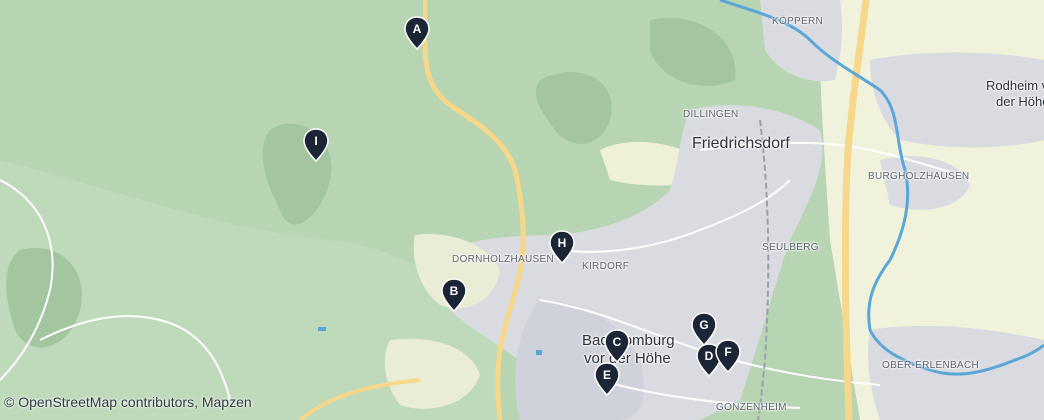 Image resolution: width=1044 pixels, height=420 pixels. I want to click on place-label-dillingen: DILLINGEN, so click(711, 114).